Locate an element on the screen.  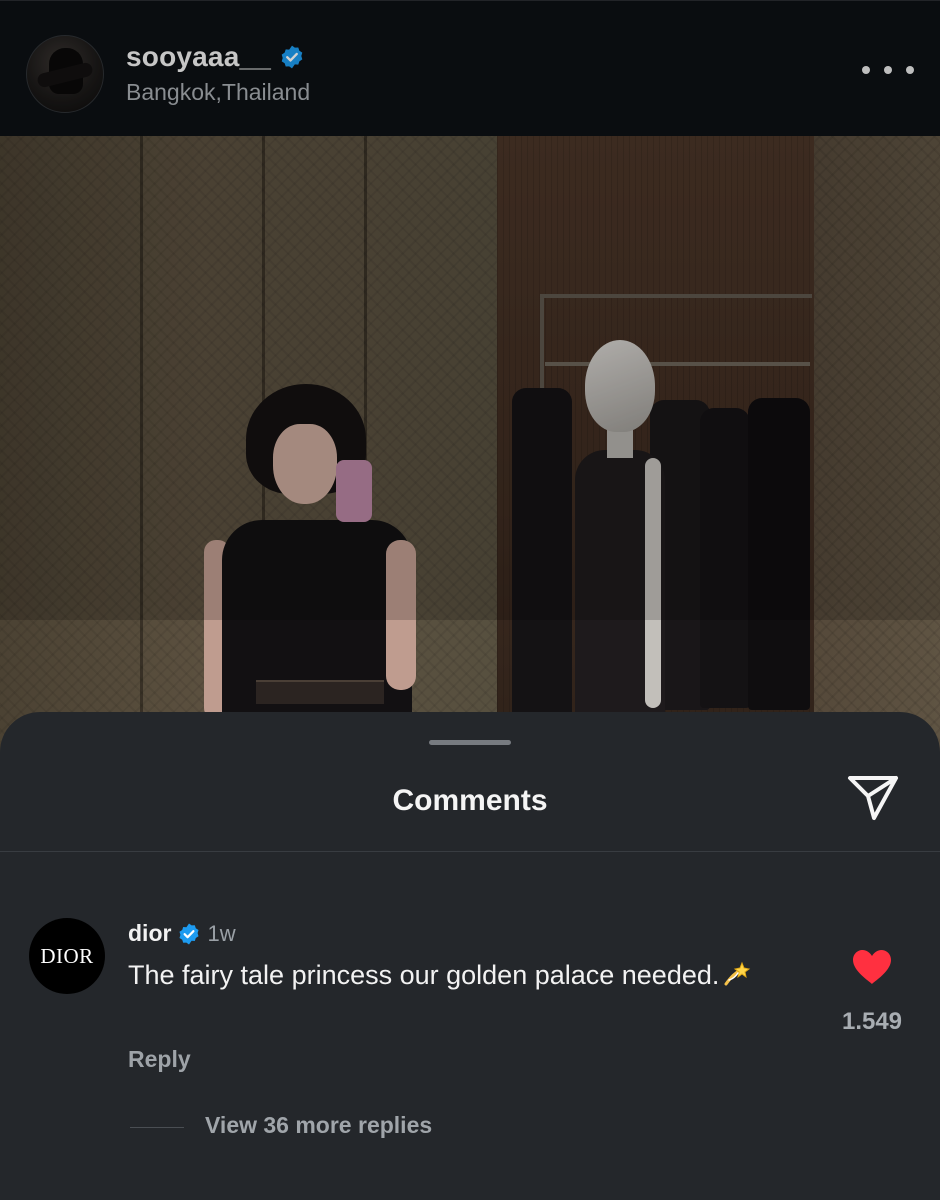
dizzy-emoji-icon is located at coordinates (737, 973).